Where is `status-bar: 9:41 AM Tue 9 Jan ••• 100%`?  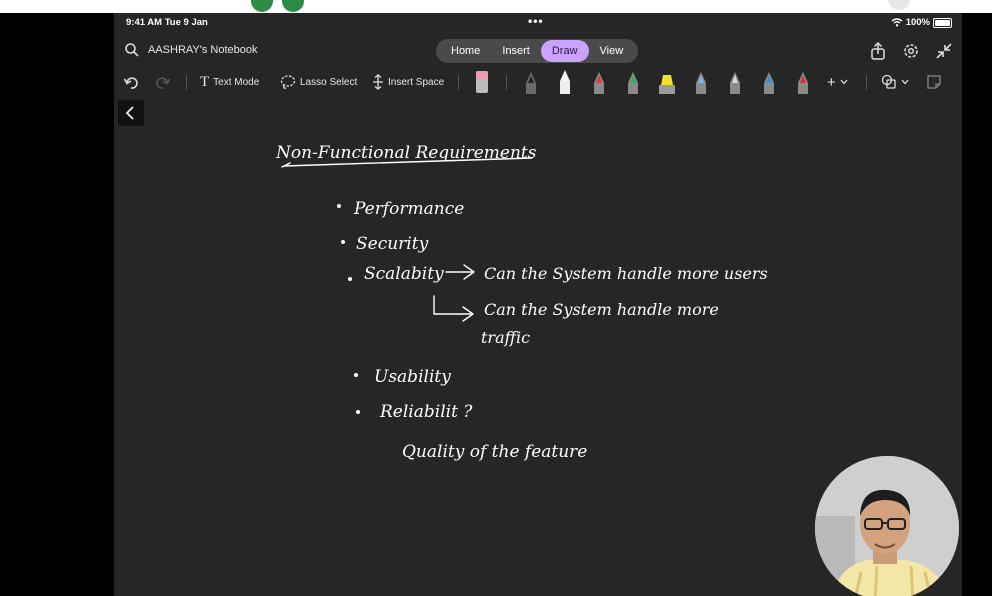
status-bar: 9:41 AM Tue 9 Jan ••• 100% is located at coordinates (538, 23).